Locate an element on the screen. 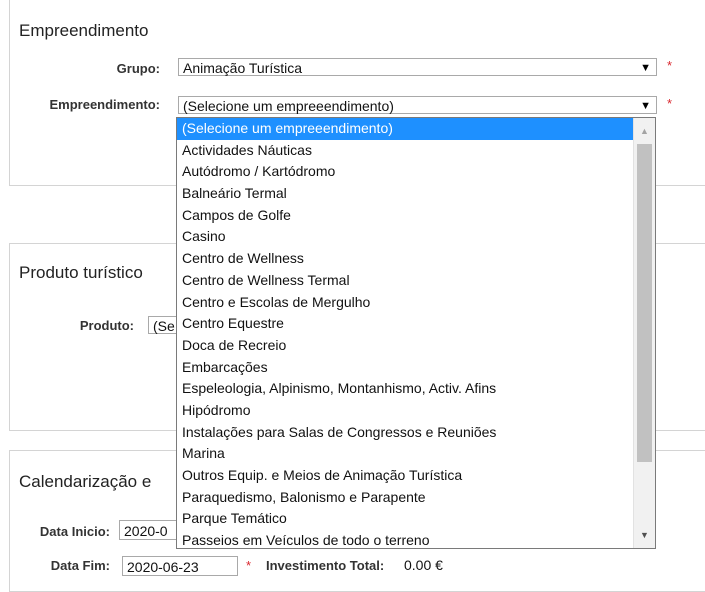 This screenshot has height=592, width=705. produto-legend: Produto turístico is located at coordinates (81, 272).